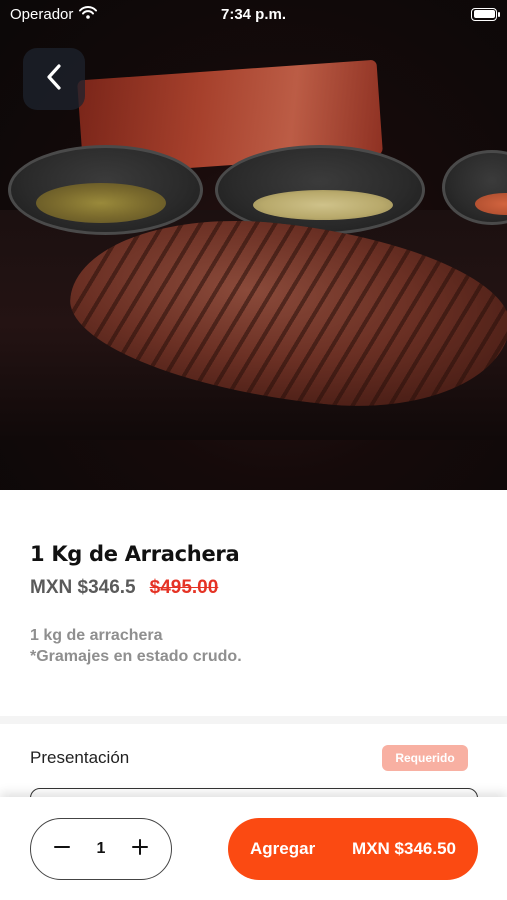  What do you see at coordinates (42, 14) in the screenshot?
I see `carrier-label: Operador` at bounding box center [42, 14].